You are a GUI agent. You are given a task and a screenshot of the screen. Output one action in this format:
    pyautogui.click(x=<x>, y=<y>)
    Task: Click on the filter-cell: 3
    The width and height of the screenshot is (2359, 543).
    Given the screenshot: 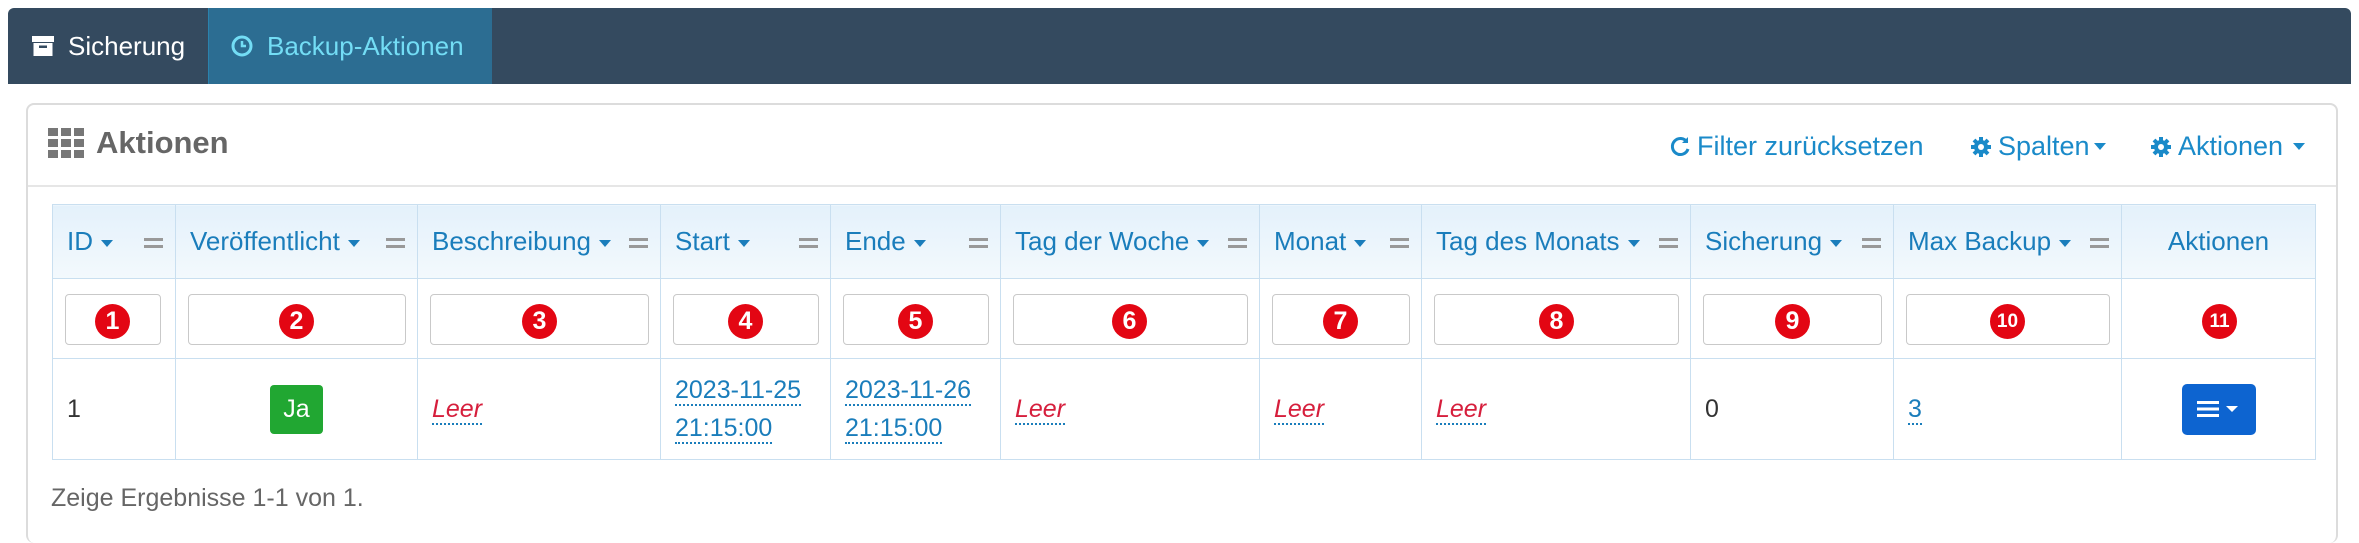 What is the action you would take?
    pyautogui.click(x=539, y=318)
    